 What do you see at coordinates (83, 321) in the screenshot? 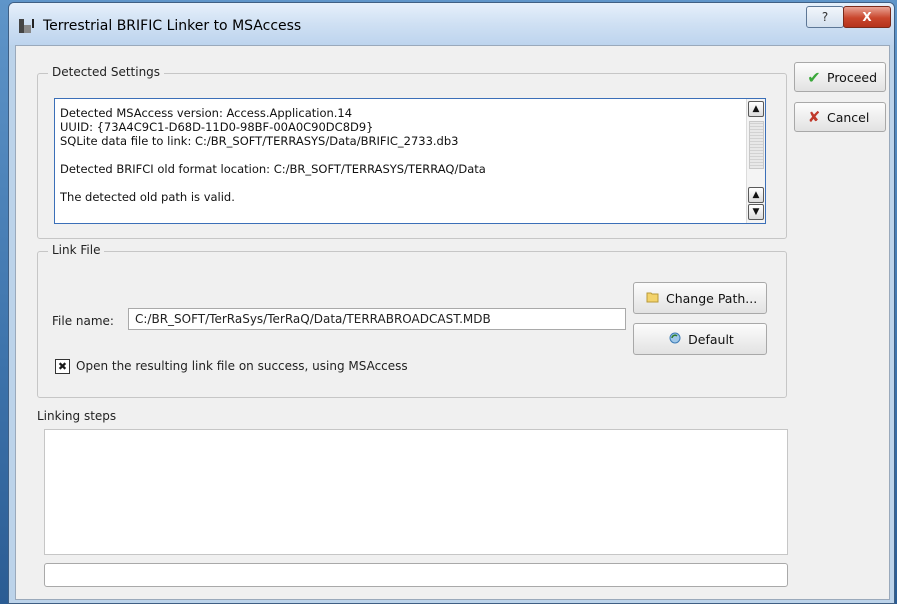
I see `file-name-label: File name:` at bounding box center [83, 321].